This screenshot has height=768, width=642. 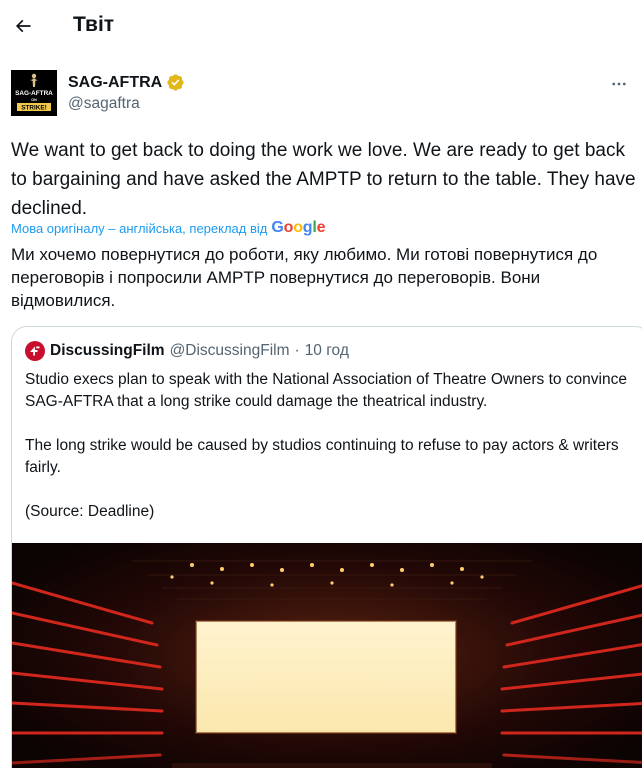 What do you see at coordinates (321, 26) in the screenshot?
I see `top-bar: Твіт` at bounding box center [321, 26].